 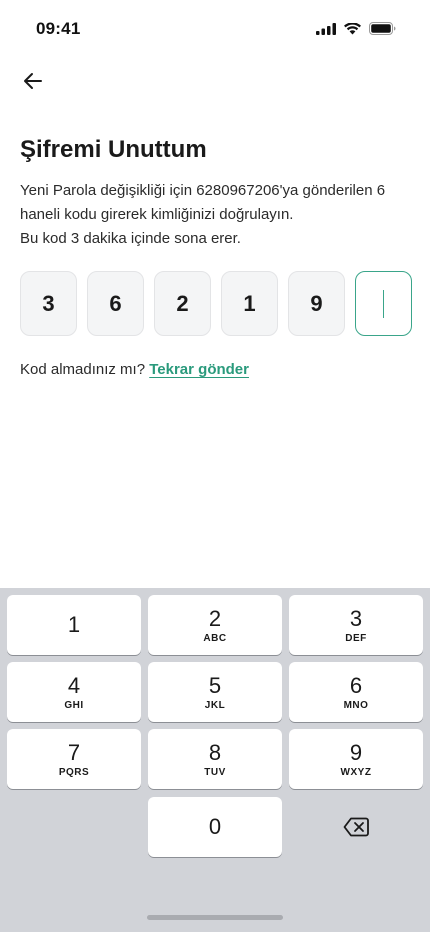 I want to click on key-4: 4 GHI, so click(x=74, y=692).